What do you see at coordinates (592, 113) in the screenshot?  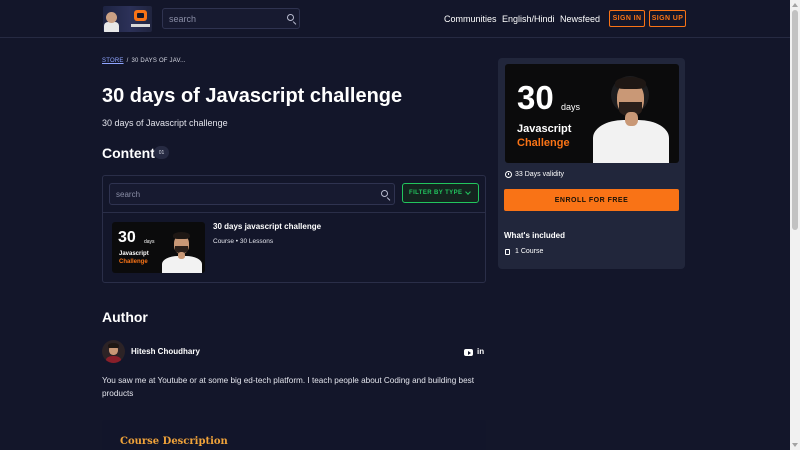 I see `course-card-image: 30 days Javascript Challenge` at bounding box center [592, 113].